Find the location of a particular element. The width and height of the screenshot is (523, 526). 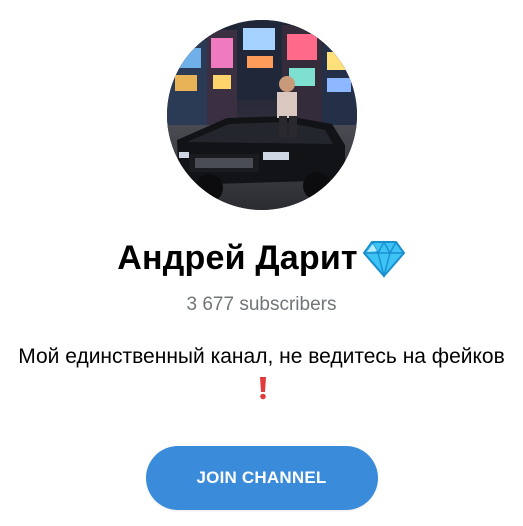

join-channel-button: JOIN CHANNEL is located at coordinates (261, 478).